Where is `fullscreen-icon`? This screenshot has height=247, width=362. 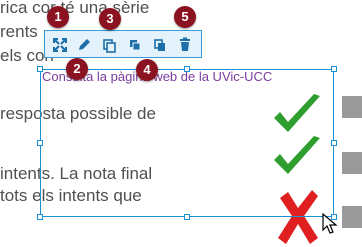
fullscreen-icon is located at coordinates (60, 45).